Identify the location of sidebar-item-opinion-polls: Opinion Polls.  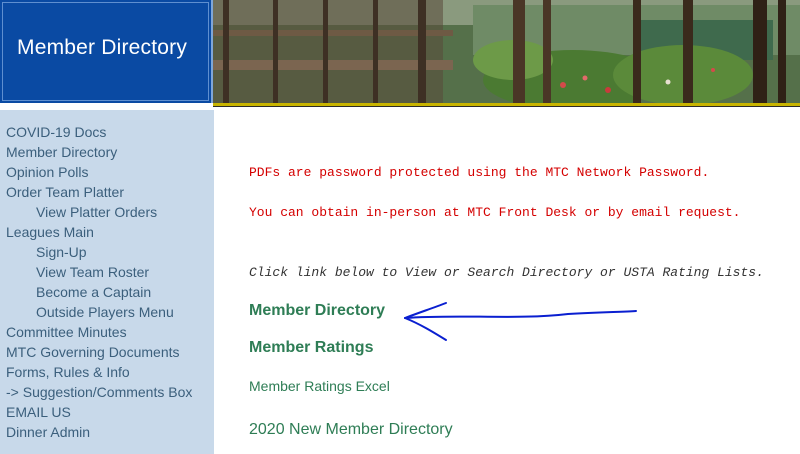
(47, 172).